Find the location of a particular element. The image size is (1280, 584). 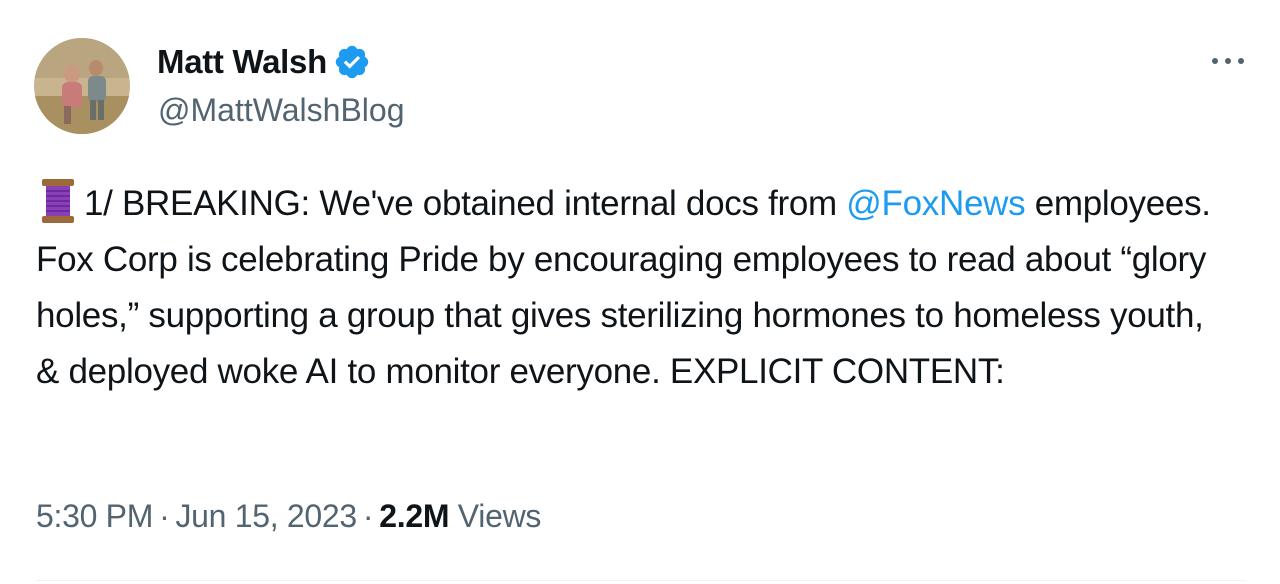

thread-spool-icon is located at coordinates (58, 201).